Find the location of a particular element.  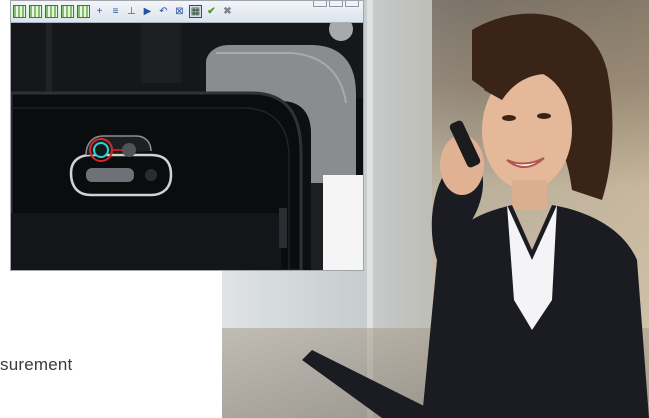

caption-text: surement is located at coordinates (36, 364).